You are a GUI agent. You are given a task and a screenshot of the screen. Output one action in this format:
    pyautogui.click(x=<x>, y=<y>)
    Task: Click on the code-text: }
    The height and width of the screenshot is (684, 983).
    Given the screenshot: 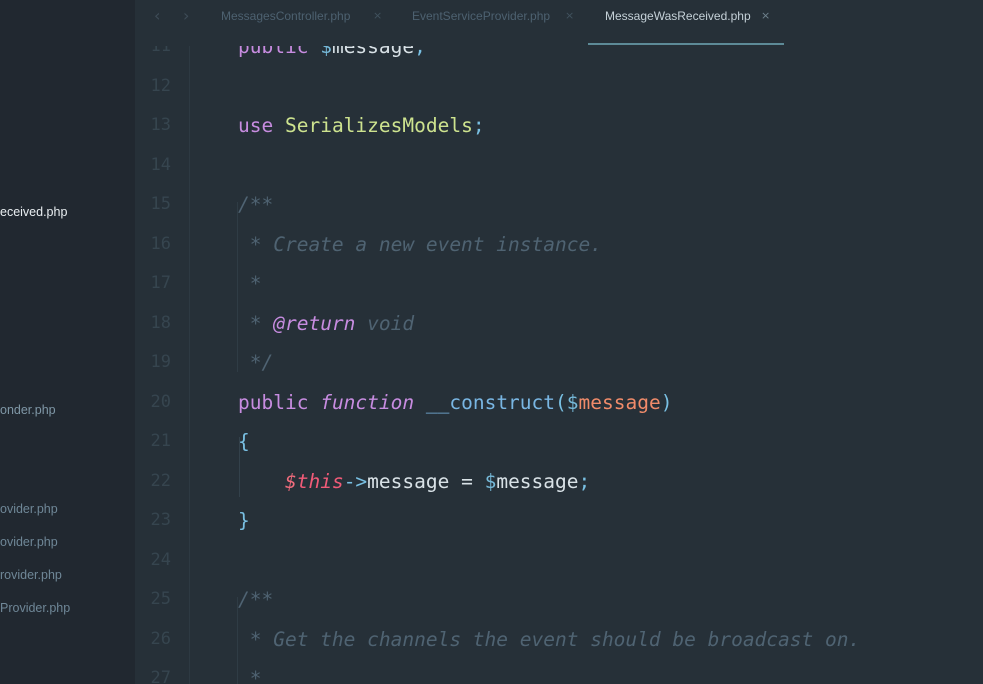 What is the action you would take?
    pyautogui.click(x=244, y=520)
    